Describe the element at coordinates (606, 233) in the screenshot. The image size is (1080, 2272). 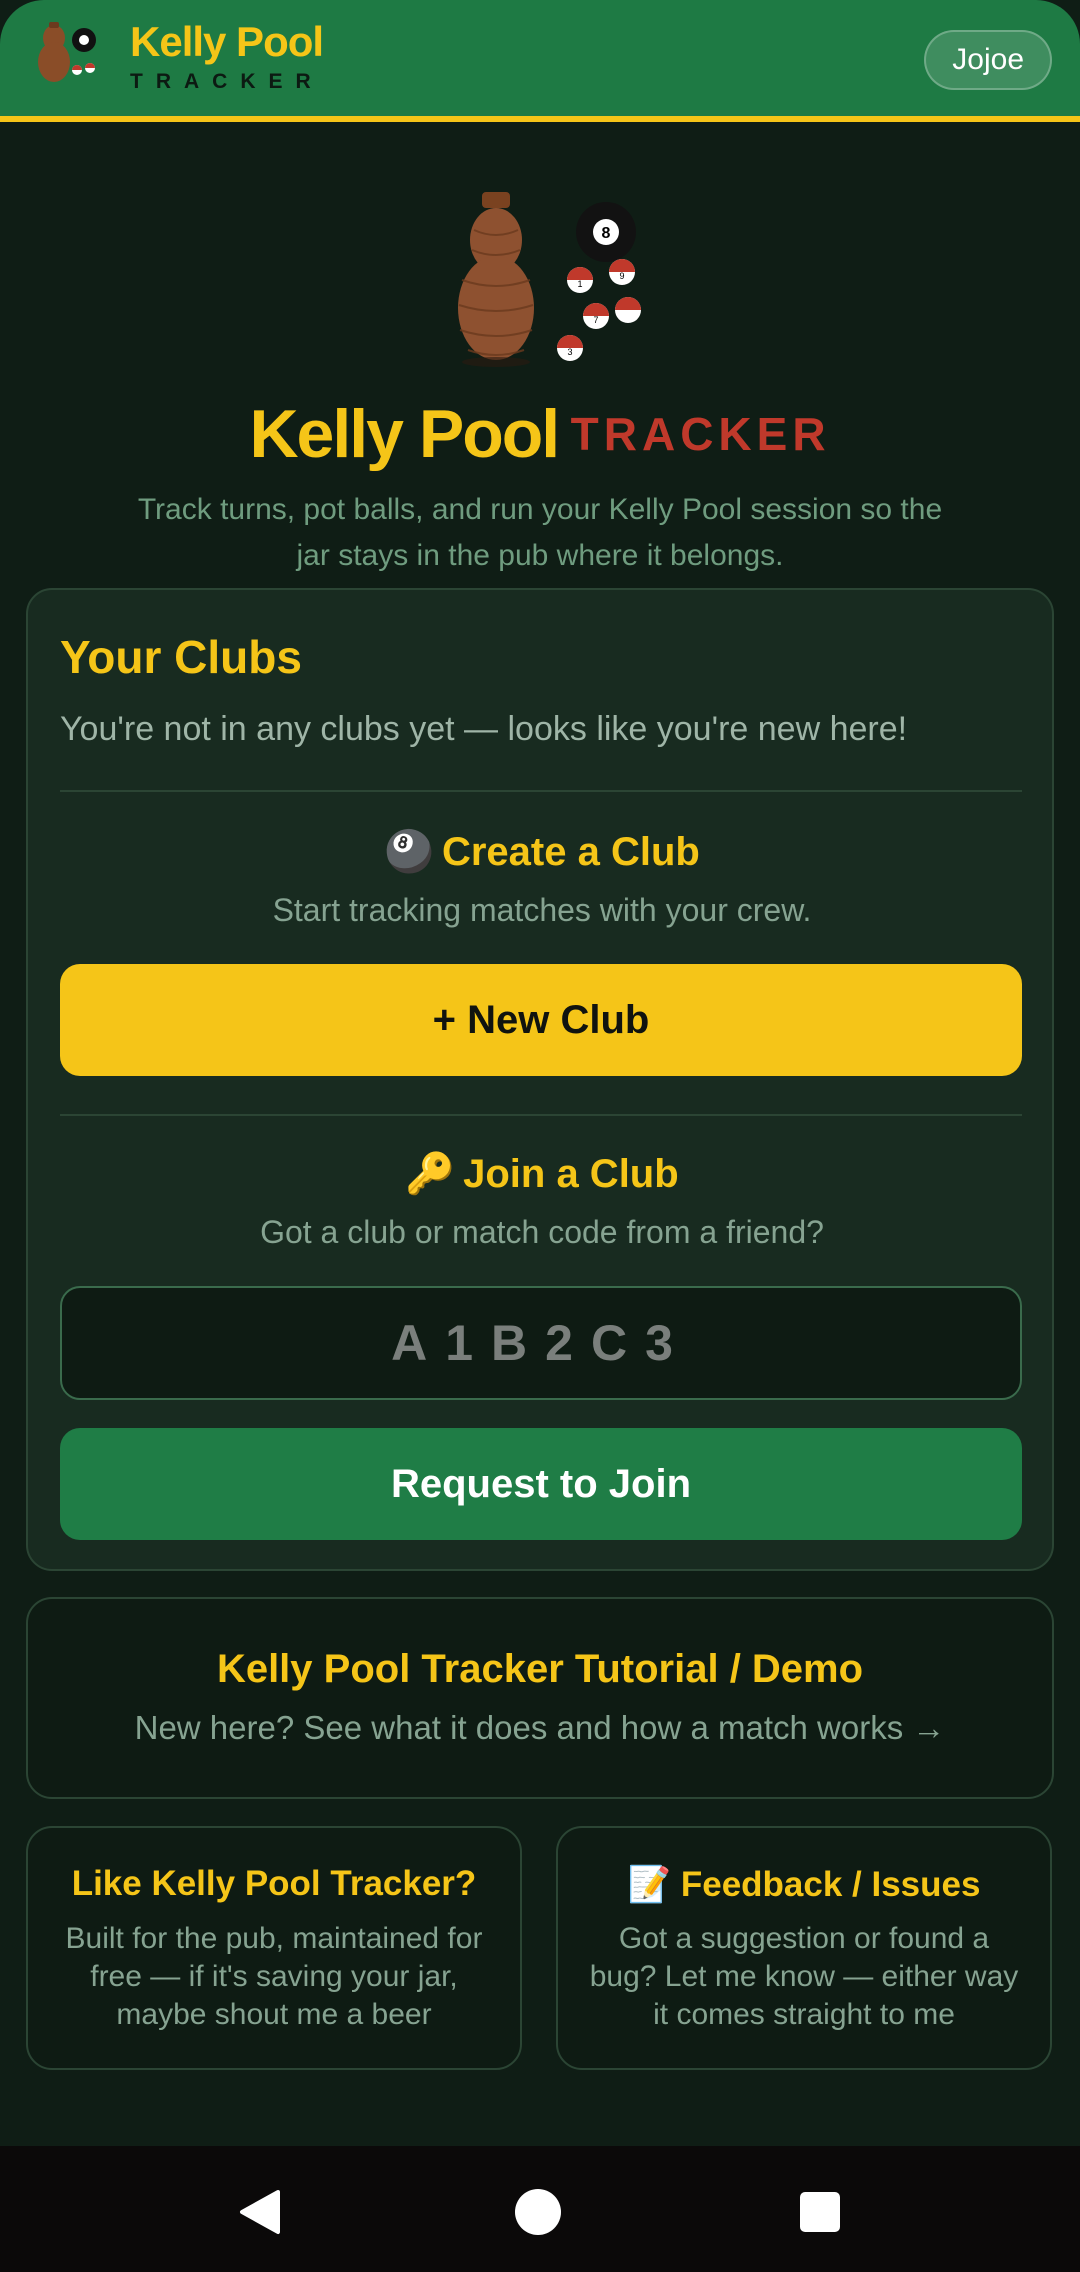
I see `eight-ball-number: 8` at that location.